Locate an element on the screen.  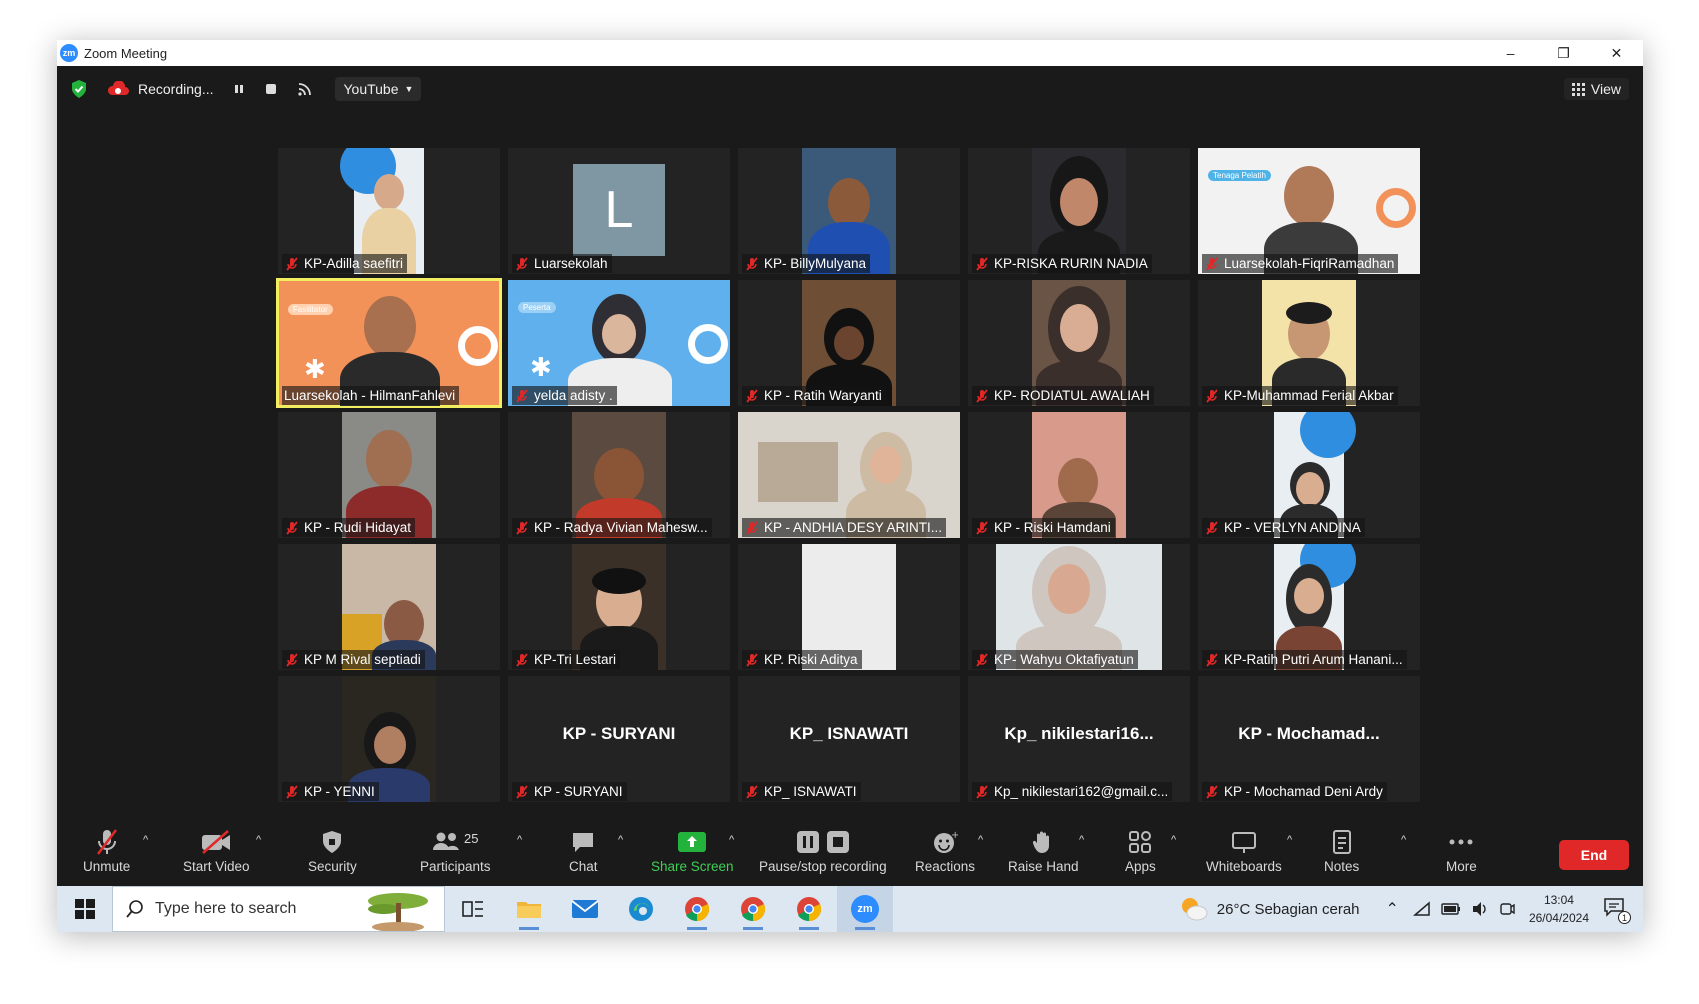
chrome-icon is located at coordinates (753, 909).